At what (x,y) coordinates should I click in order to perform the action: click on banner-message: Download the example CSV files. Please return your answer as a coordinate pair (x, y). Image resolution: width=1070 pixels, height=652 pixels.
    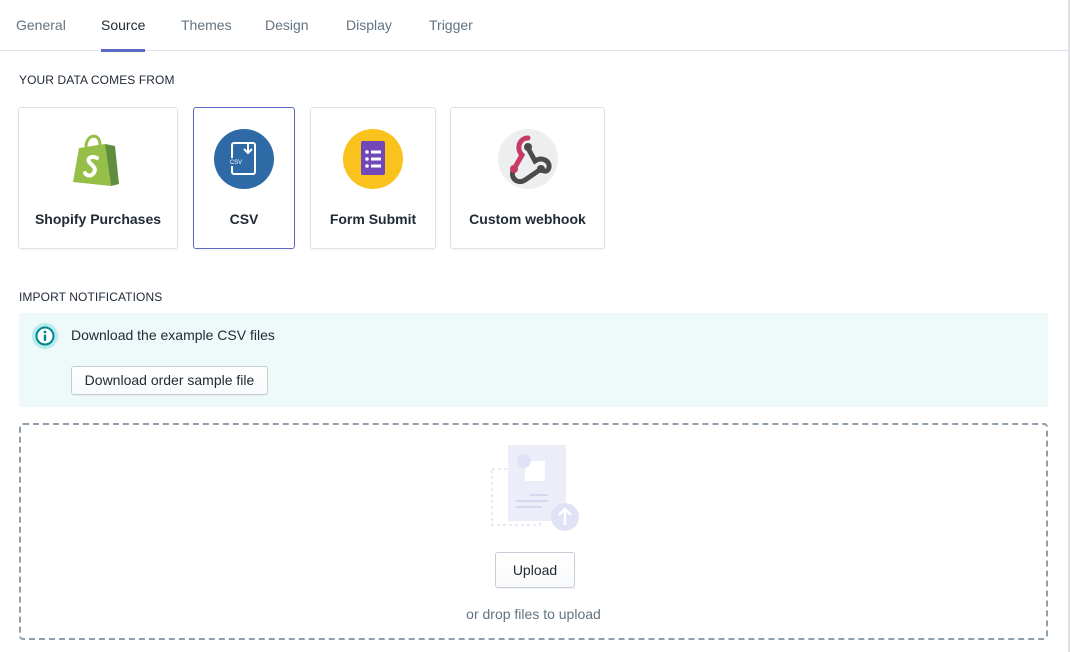
    Looking at the image, I should click on (173, 335).